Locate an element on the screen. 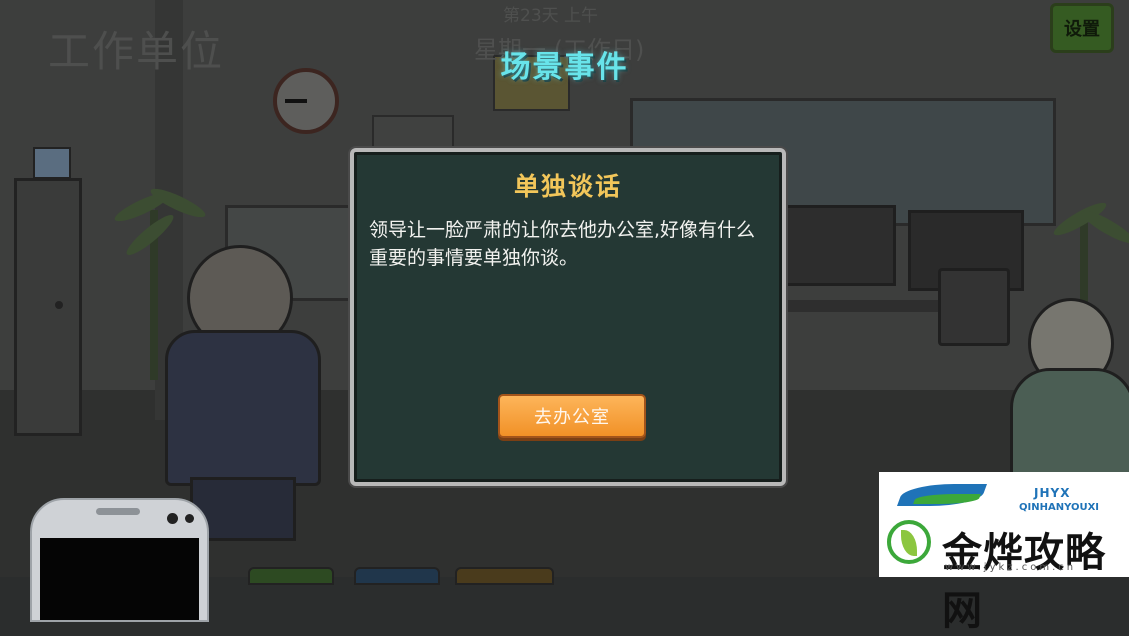  watermark-tag-sub: QINHANYOUXI is located at coordinates (1059, 507).